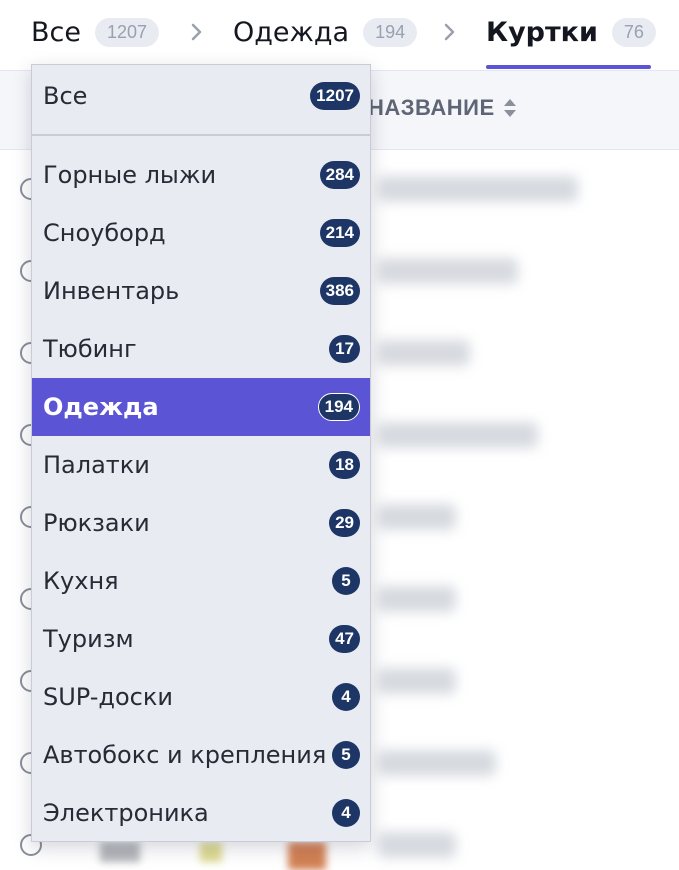  I want to click on dropdown-item: Горные лыжи 284, so click(201, 175).